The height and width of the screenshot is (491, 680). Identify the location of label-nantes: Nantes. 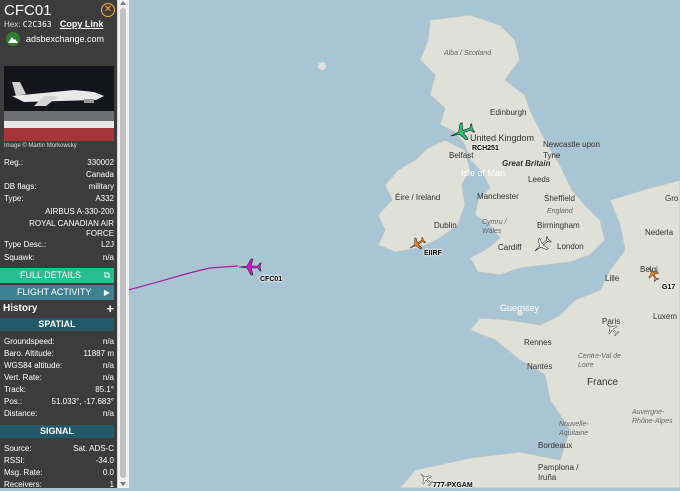
(540, 366).